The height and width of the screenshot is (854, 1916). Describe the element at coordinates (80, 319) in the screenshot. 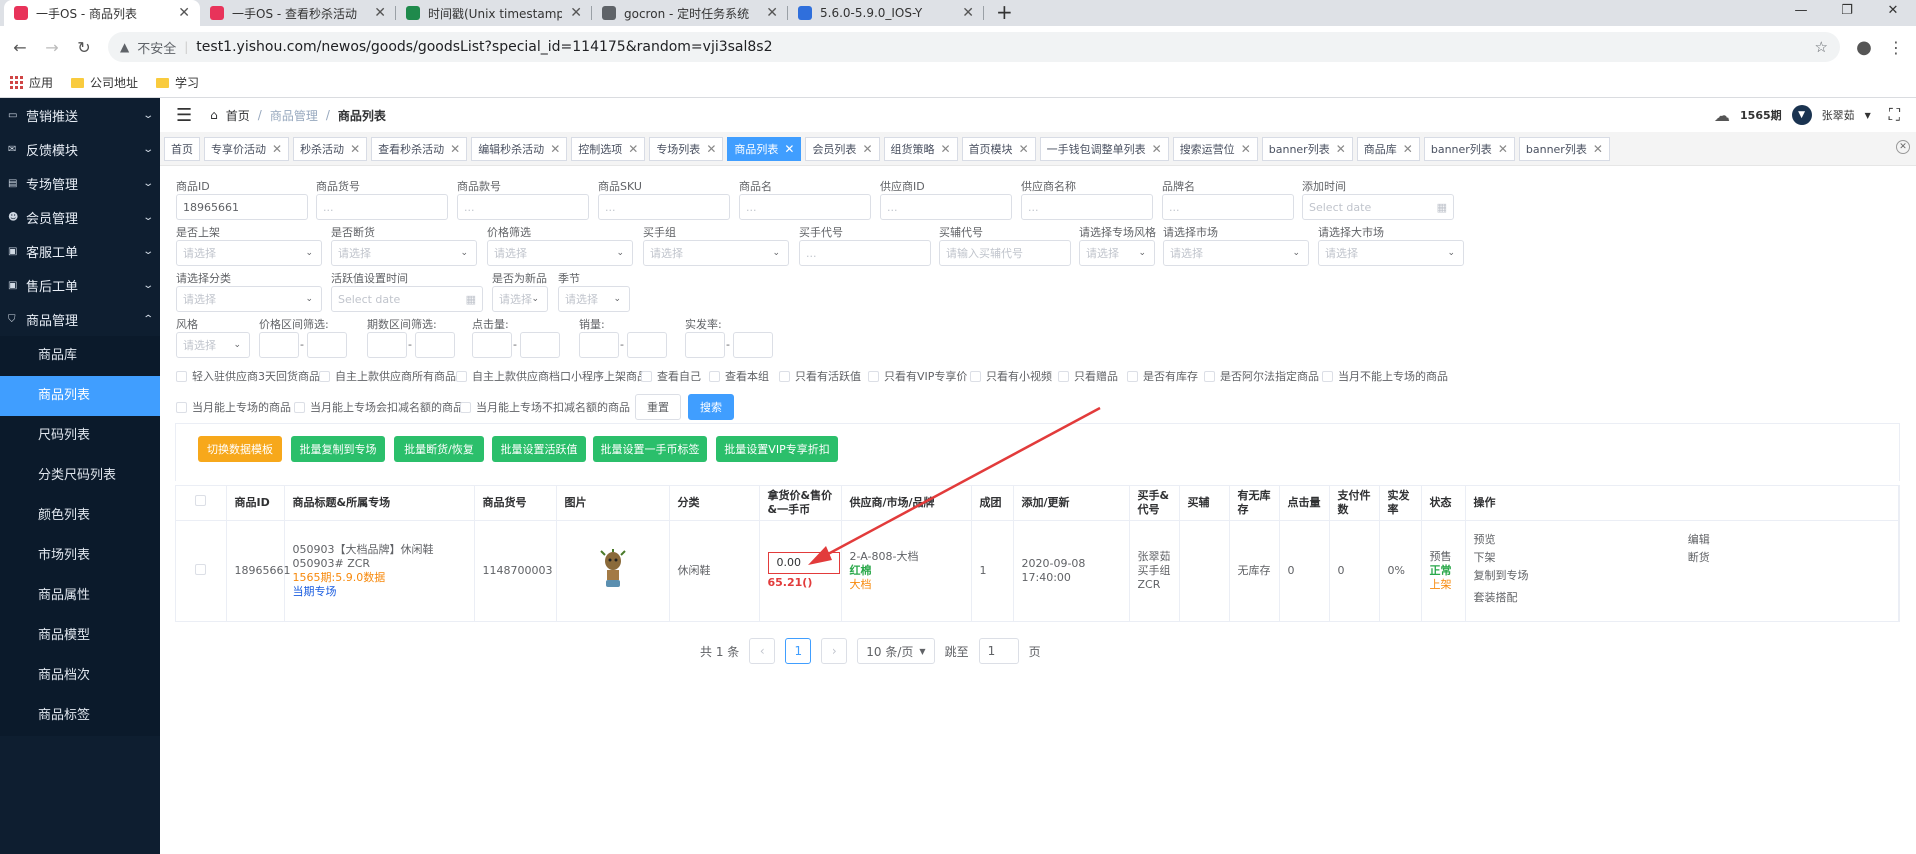

I see `sidebar-group-open: ⛉ 商品管理 ⌃` at that location.